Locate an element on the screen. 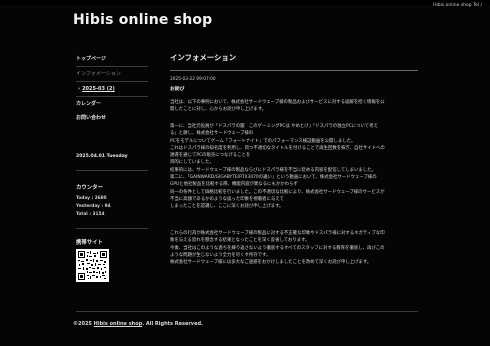 Image resolution: width=490 pixels, height=346 pixels. counter-today-value: 2680 is located at coordinates (100, 198).